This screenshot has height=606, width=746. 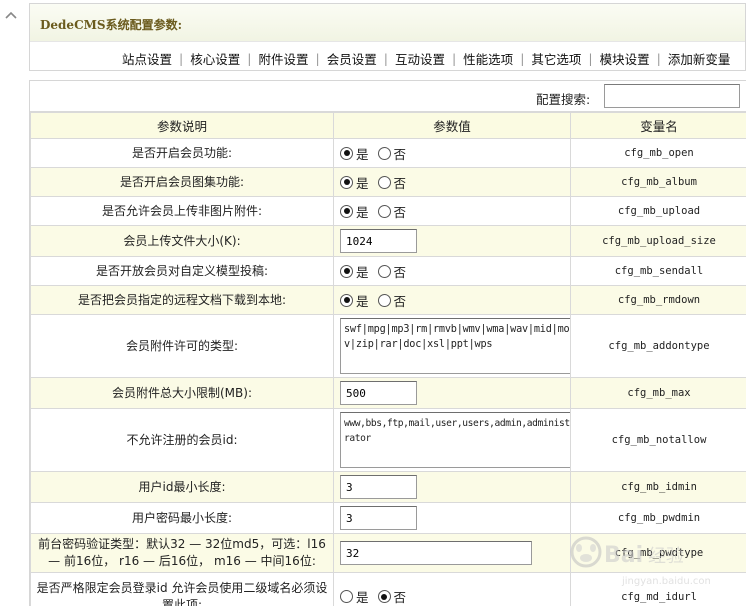 I want to click on column-header-value: 参数值, so click(x=452, y=125).